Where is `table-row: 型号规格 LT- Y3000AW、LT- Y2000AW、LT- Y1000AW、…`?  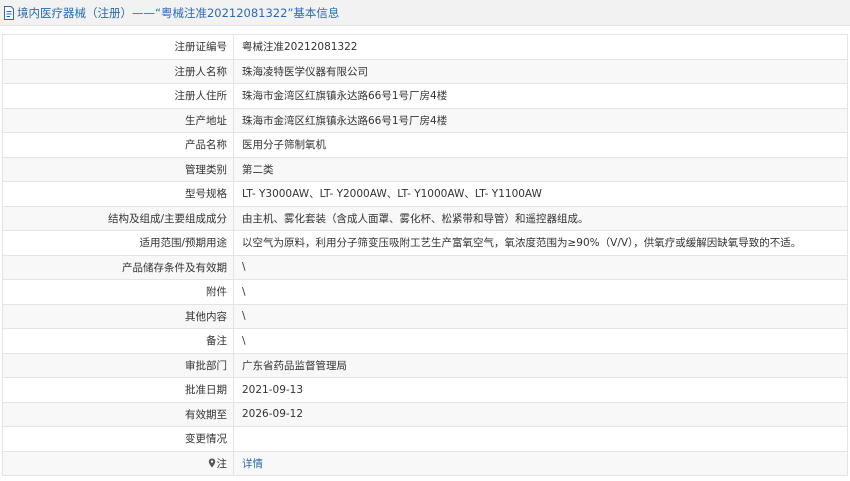 table-row: 型号规格 LT- Y3000AW、LT- Y2000AW、LT- Y1000AW、… is located at coordinates (425, 194).